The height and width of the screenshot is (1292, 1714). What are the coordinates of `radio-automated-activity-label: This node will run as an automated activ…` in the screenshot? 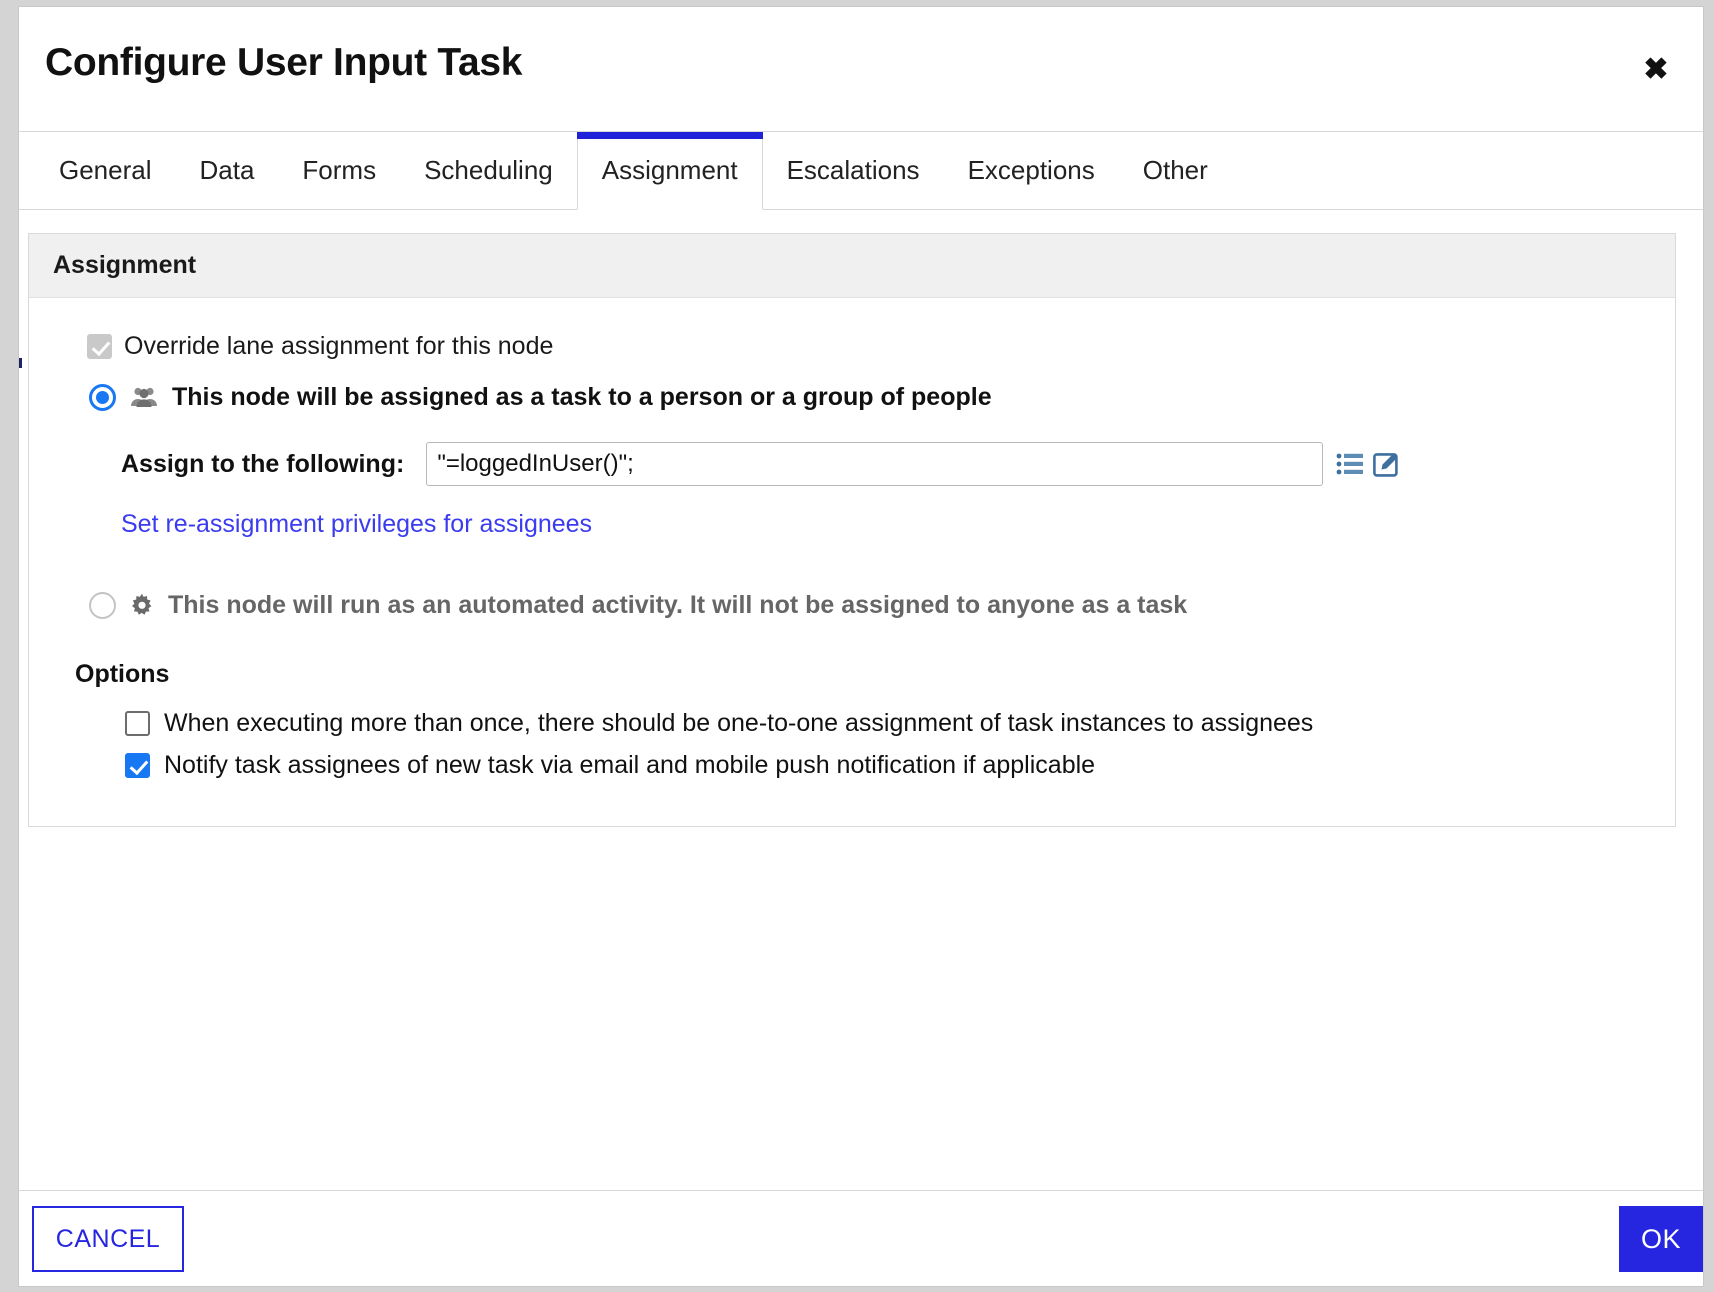 It's located at (678, 605).